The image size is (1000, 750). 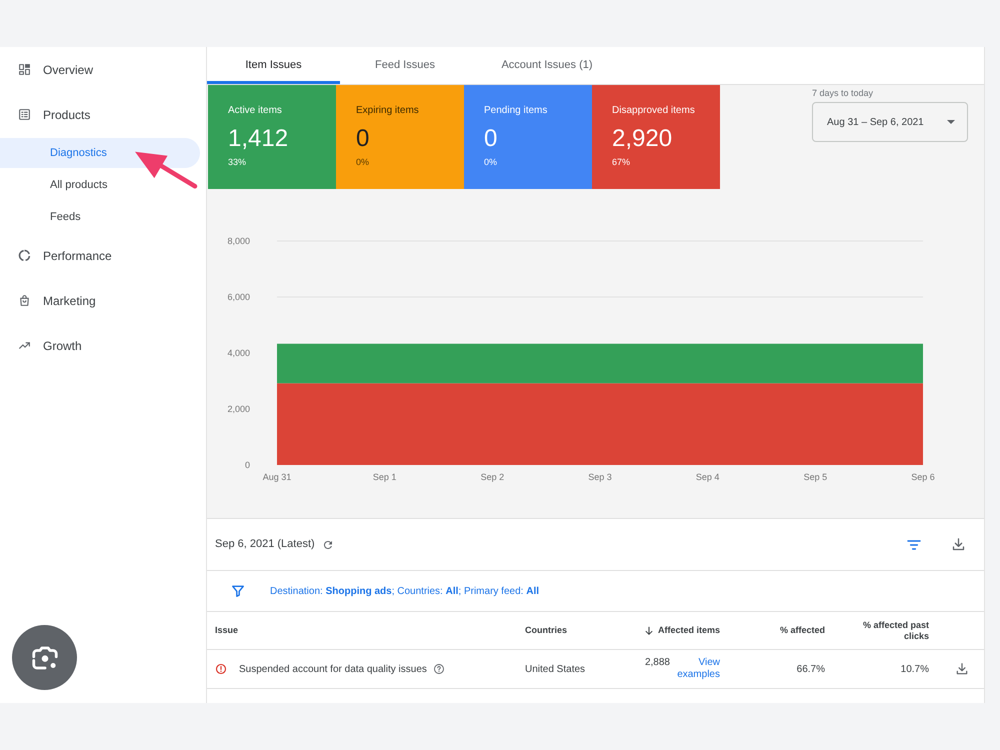 What do you see at coordinates (24, 69) in the screenshot?
I see `dashboard-icon` at bounding box center [24, 69].